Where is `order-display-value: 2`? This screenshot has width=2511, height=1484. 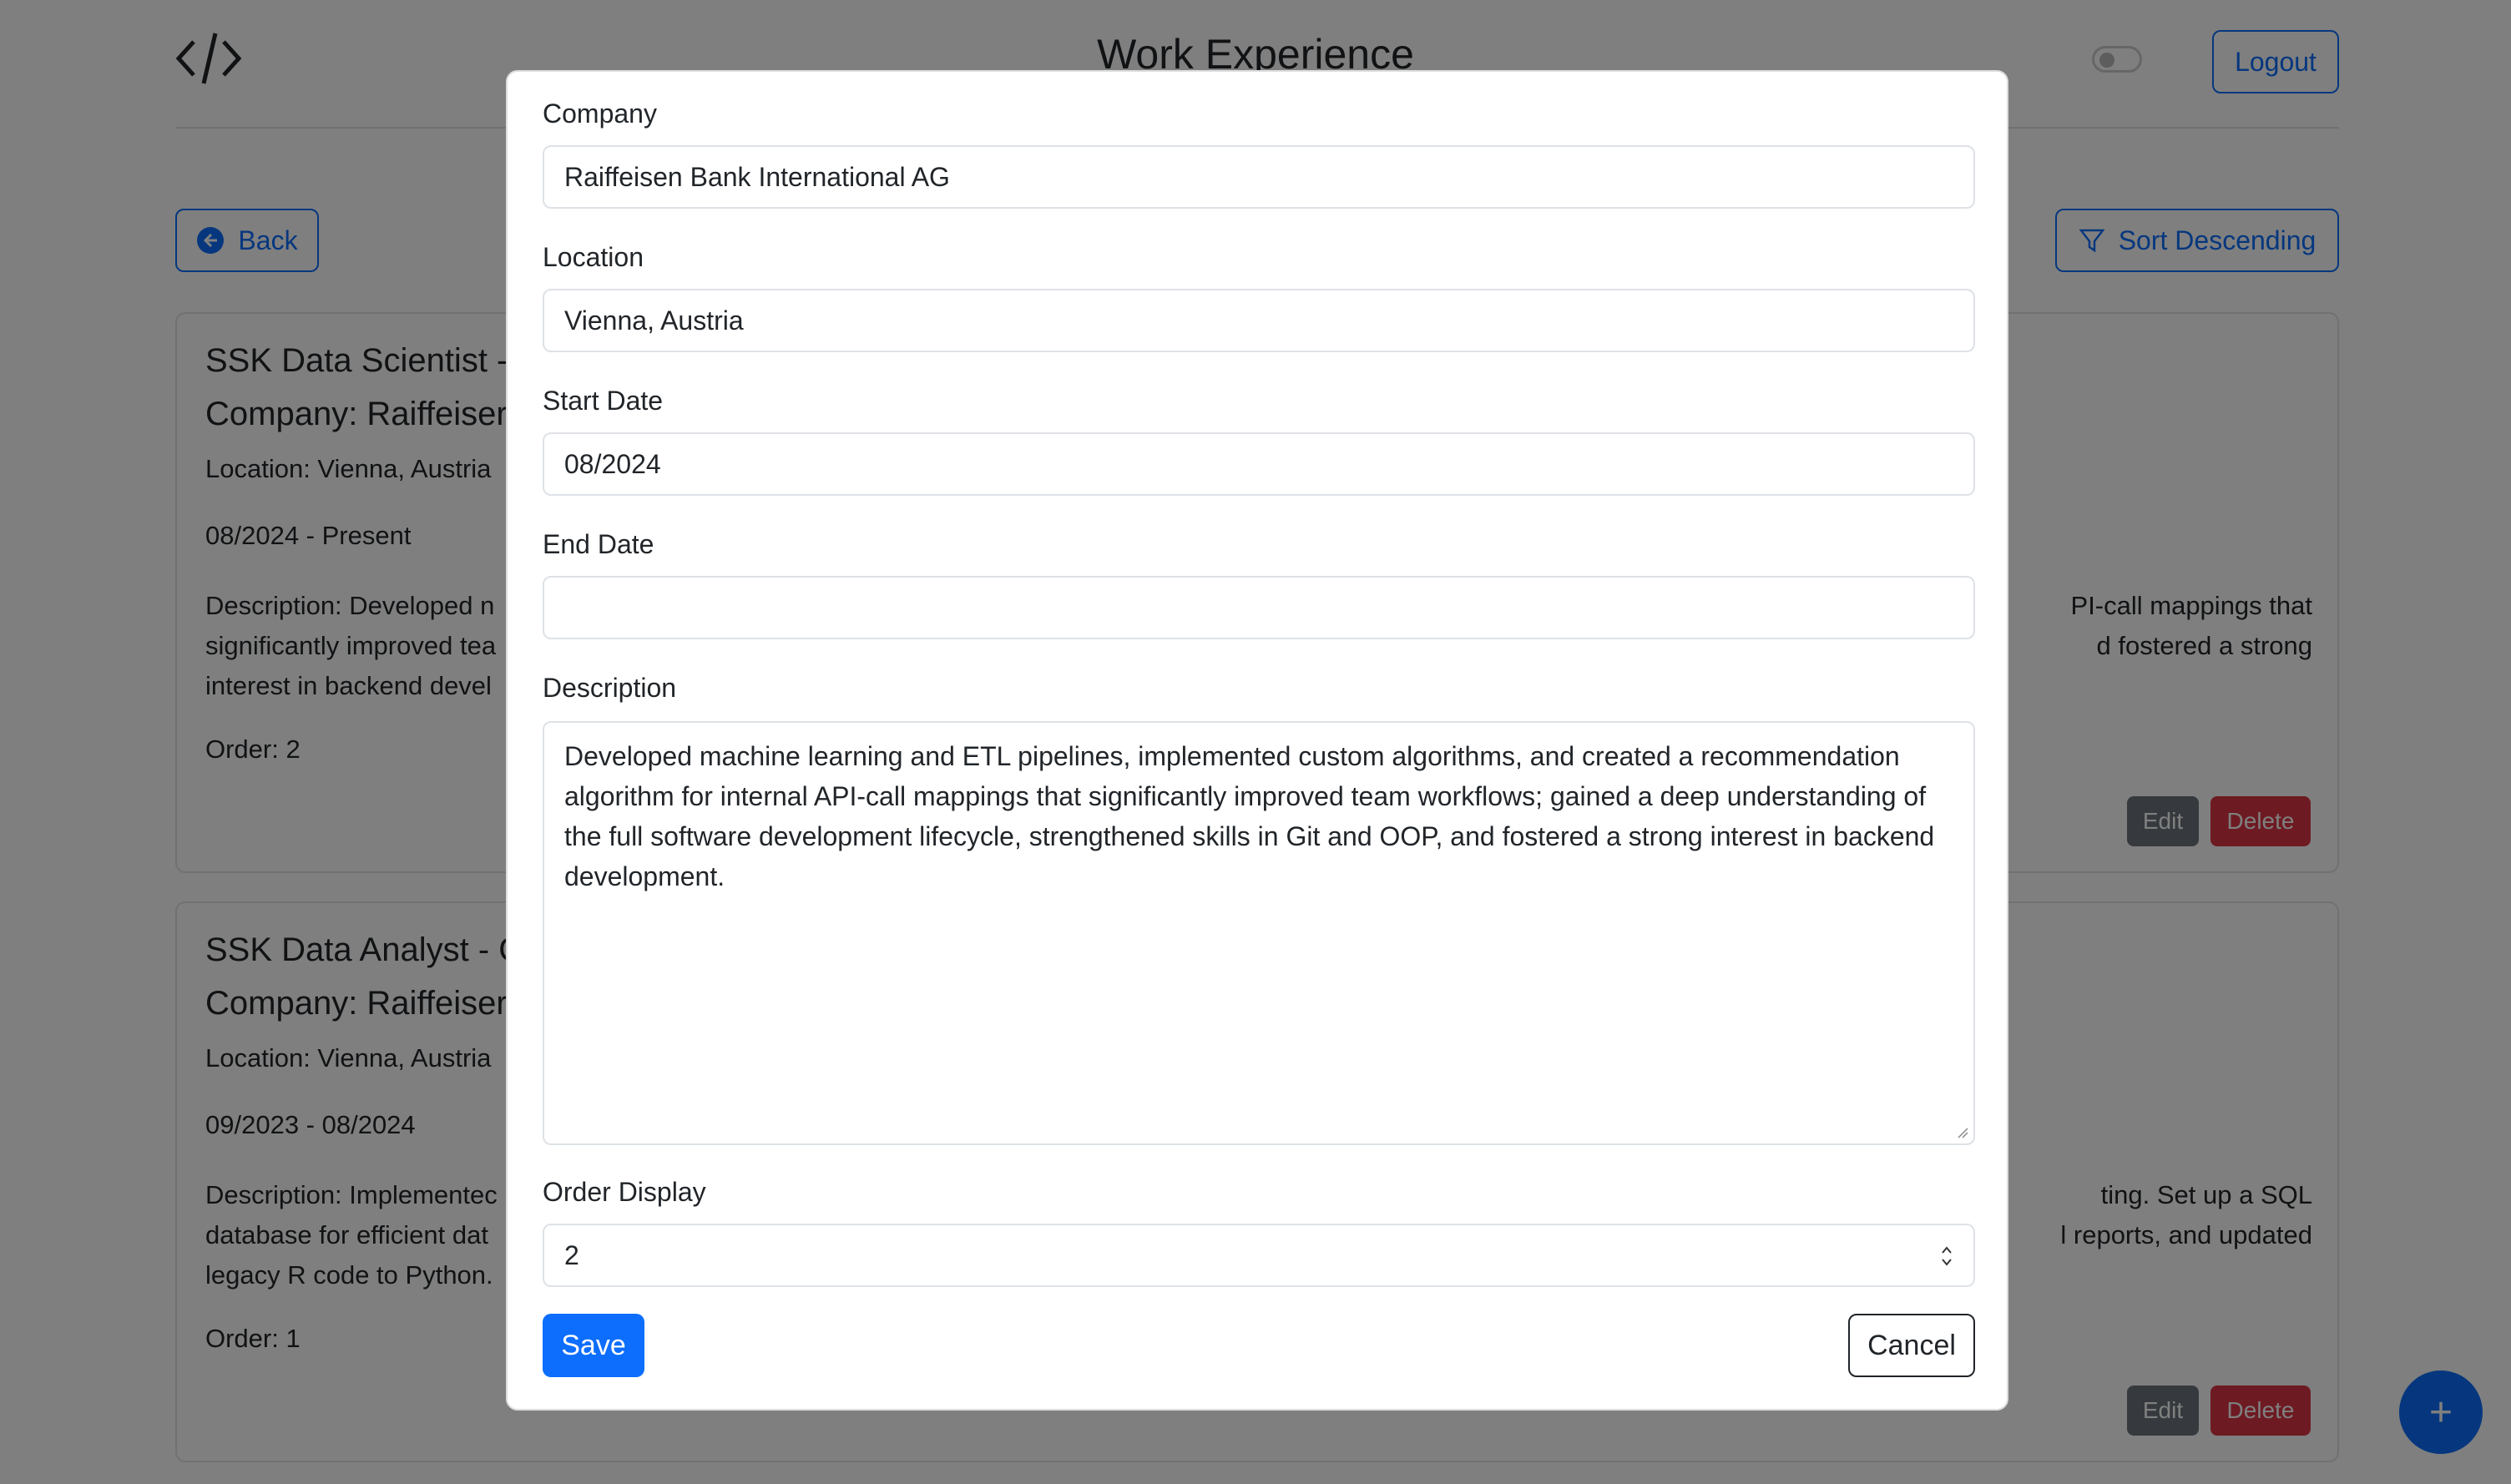
order-display-value: 2 is located at coordinates (571, 1254).